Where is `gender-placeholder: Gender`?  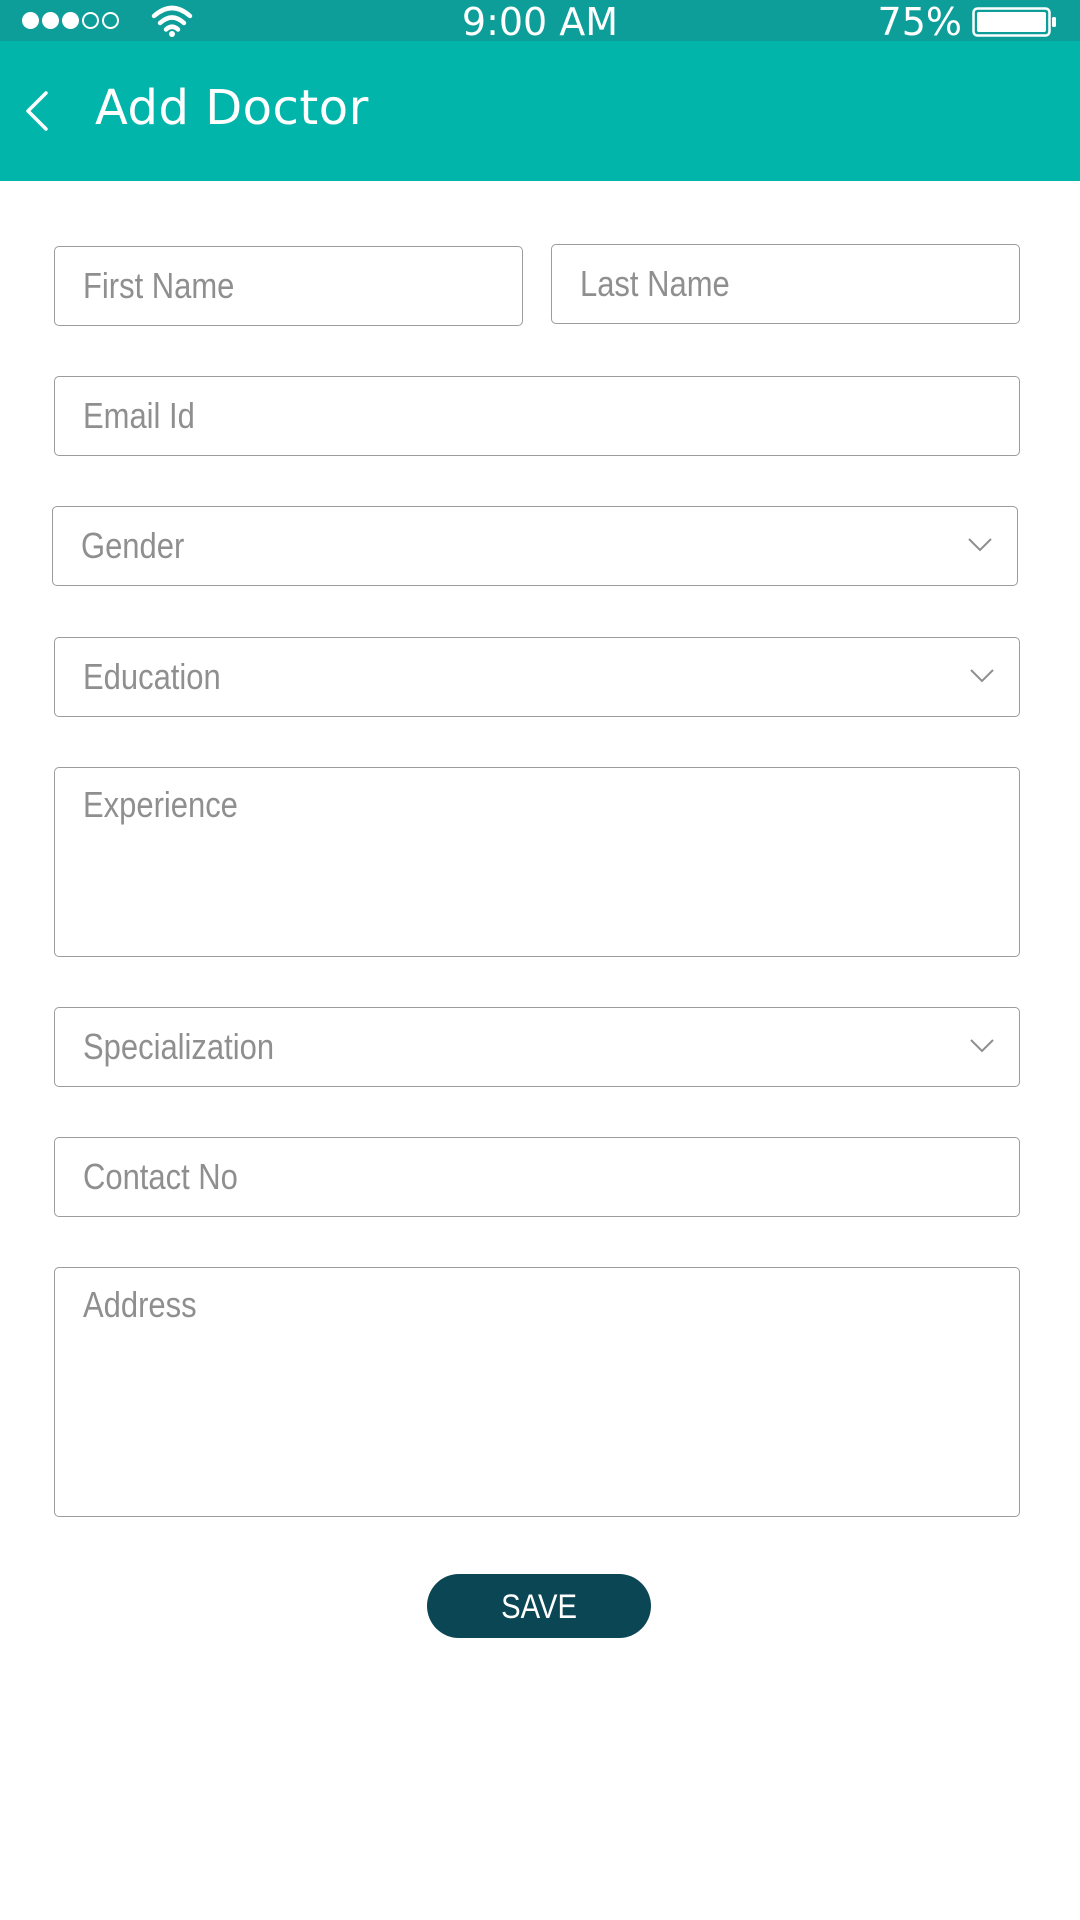
gender-placeholder: Gender is located at coordinates (133, 545).